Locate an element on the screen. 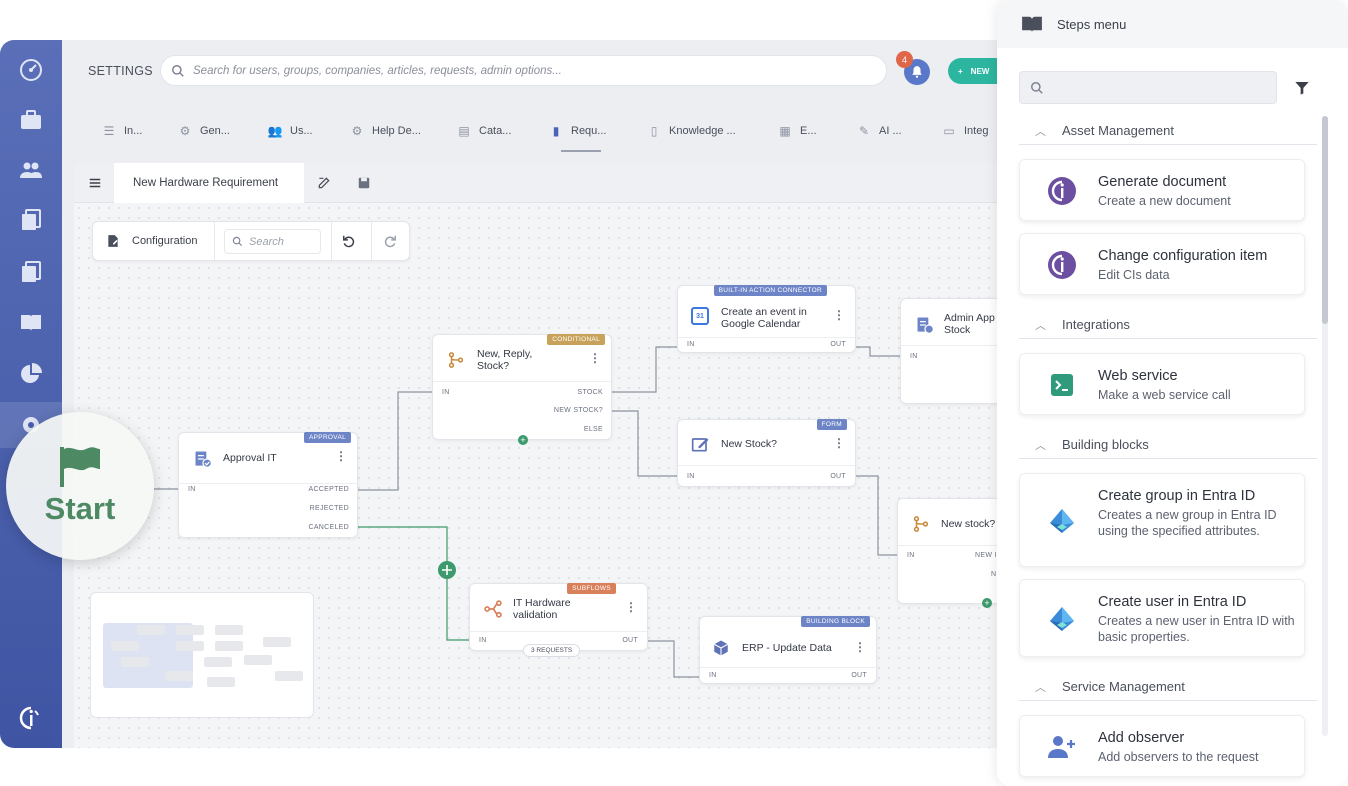 This screenshot has height=786, width=1348. step-change-configuration-item: Change configuration item Edit CIs data is located at coordinates (1162, 264).